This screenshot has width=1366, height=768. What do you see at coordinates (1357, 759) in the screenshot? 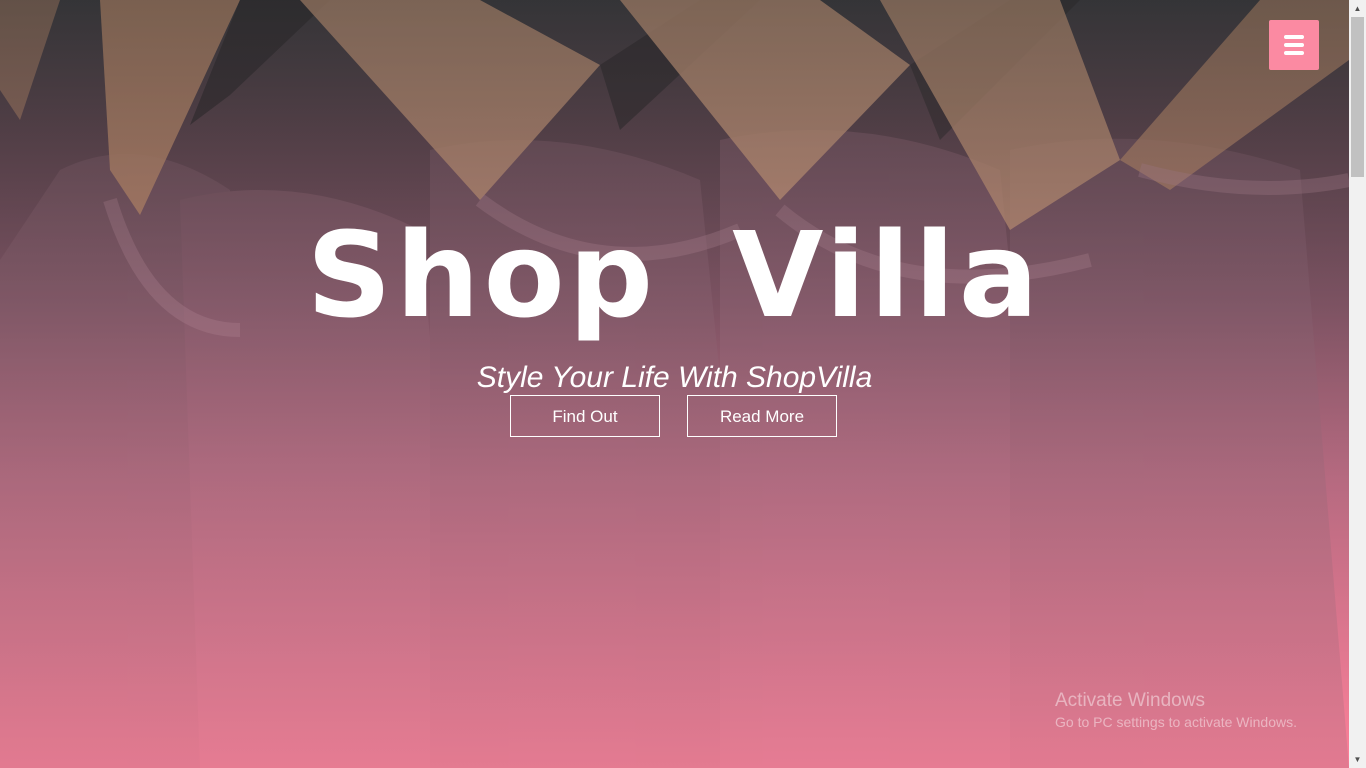
I see `scroll-down-icon: ▼` at bounding box center [1357, 759].